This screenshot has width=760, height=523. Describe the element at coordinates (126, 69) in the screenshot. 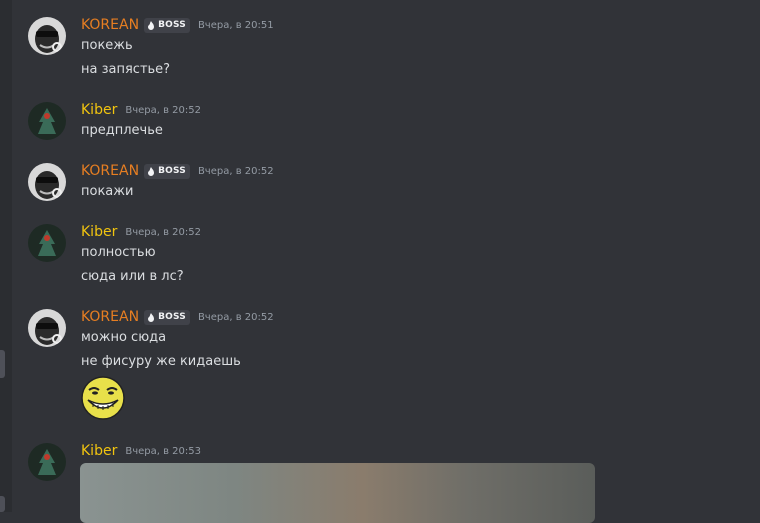

I see `message-text: на запястье?` at that location.